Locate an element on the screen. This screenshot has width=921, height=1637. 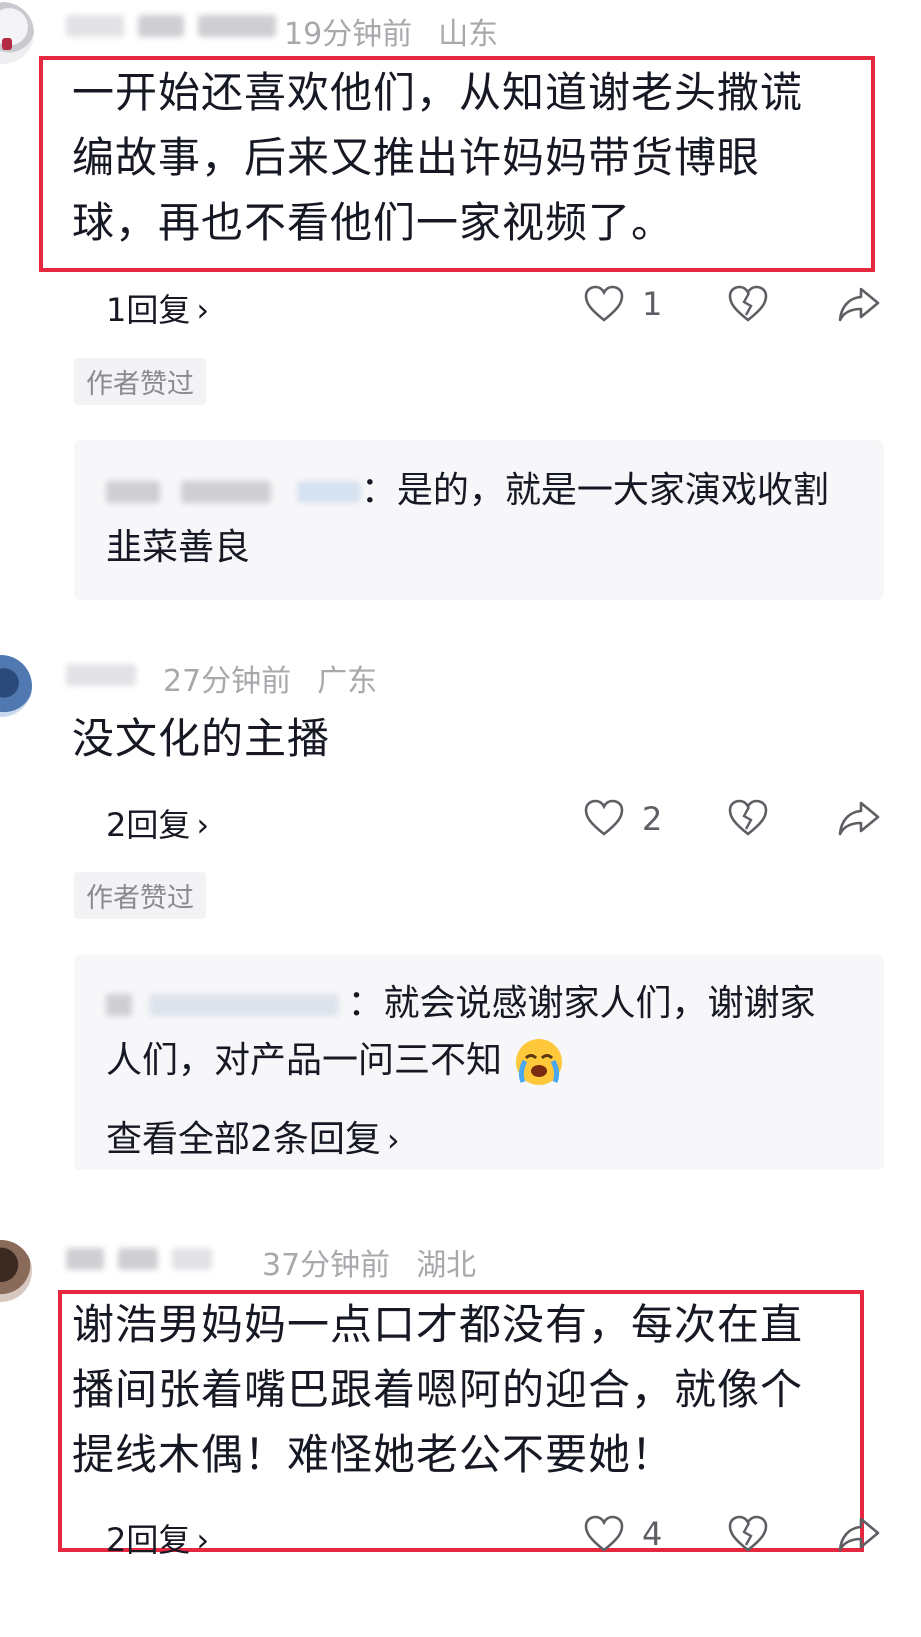
comment-text-line: 播间张着嘴巴跟着嗯阿的迎合，就像个 is located at coordinates (438, 1389).